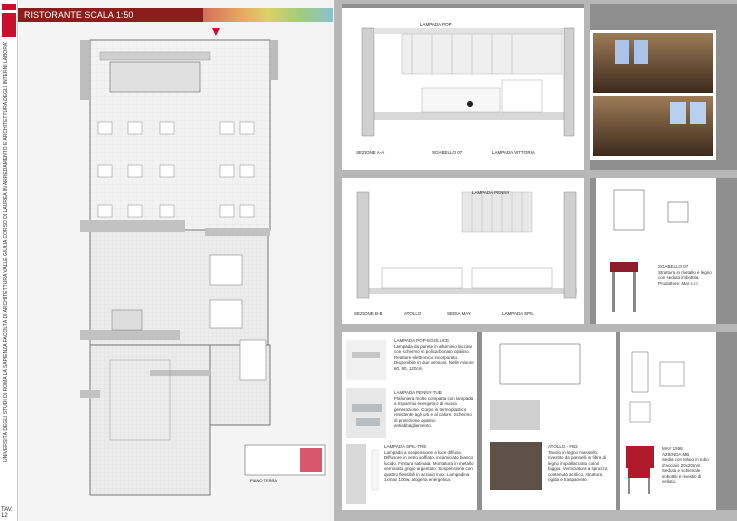  What do you see at coordinates (368, 313) in the screenshot?
I see `label-sezione-bb: SEZIONE B-B` at bounding box center [368, 313].